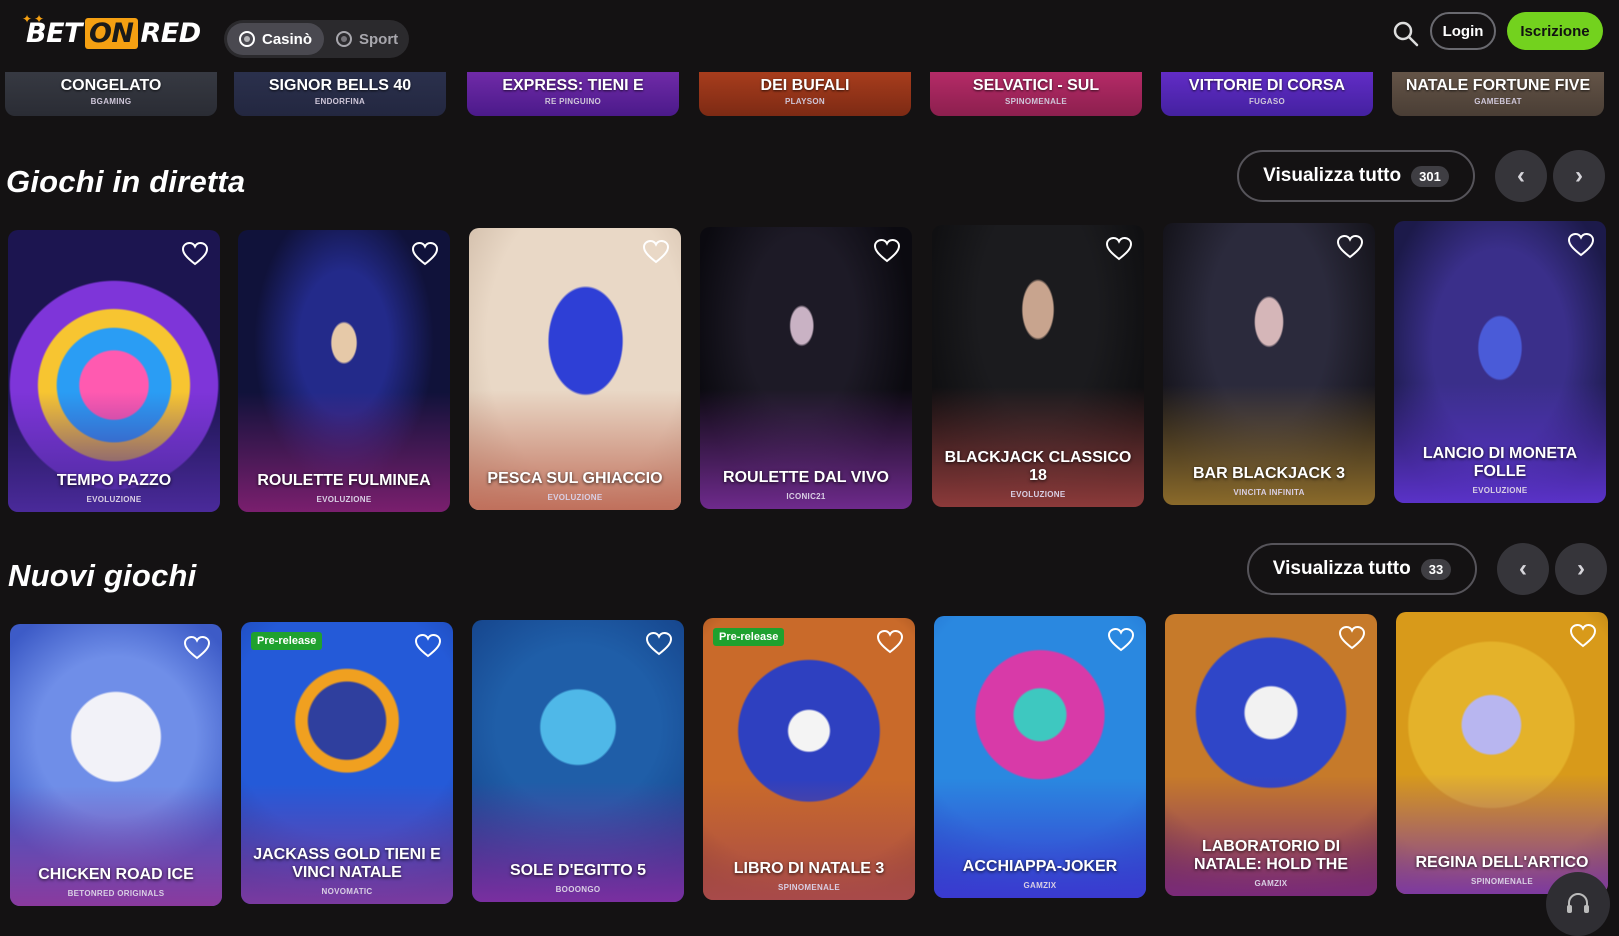 The width and height of the screenshot is (1619, 936). Describe the element at coordinates (171, 33) in the screenshot. I see `logo-red: RED` at that location.